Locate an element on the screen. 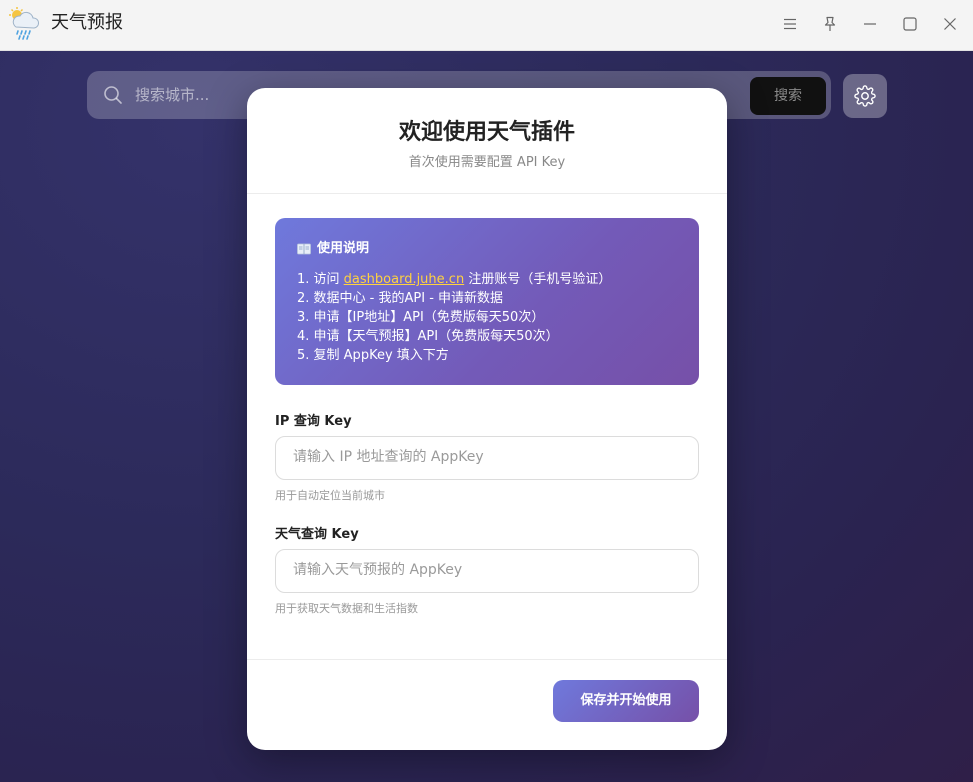 This screenshot has height=782, width=973. instruction-step: 4. 申请【天气预报】API（免费版每天50次） is located at coordinates (428, 336).